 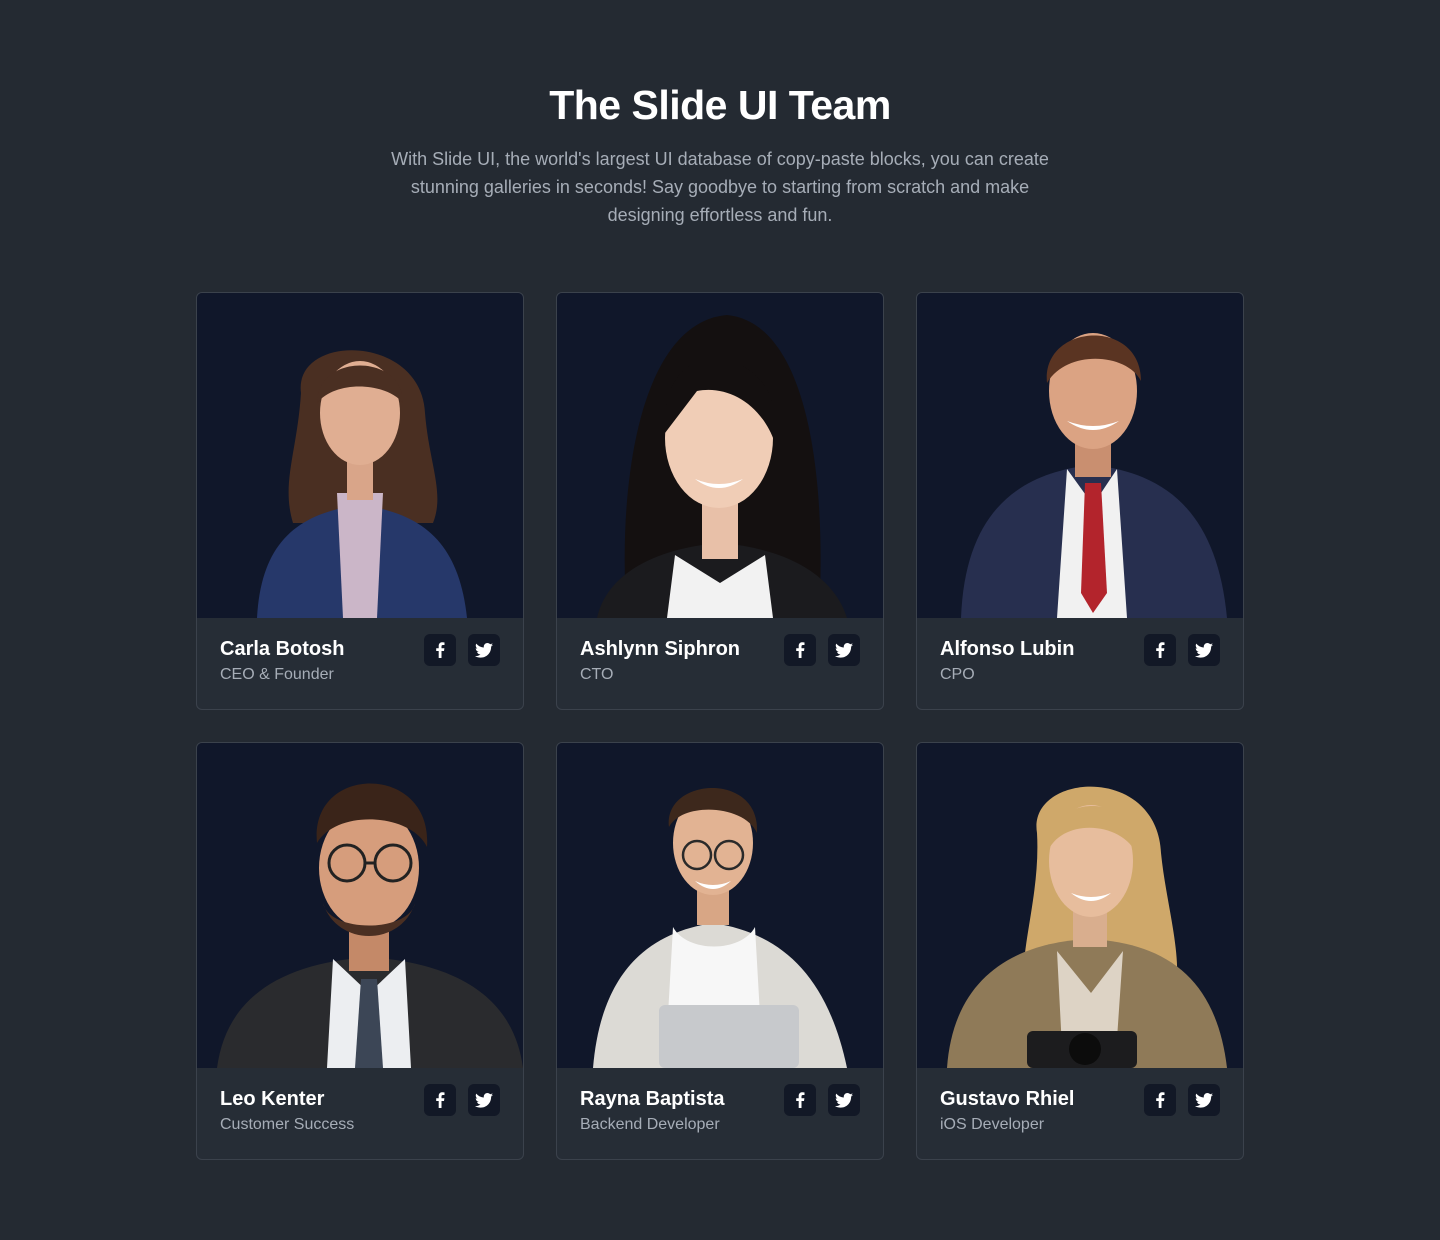 I want to click on team-card: Alfonso Lubin CPO, so click(x=1080, y=501).